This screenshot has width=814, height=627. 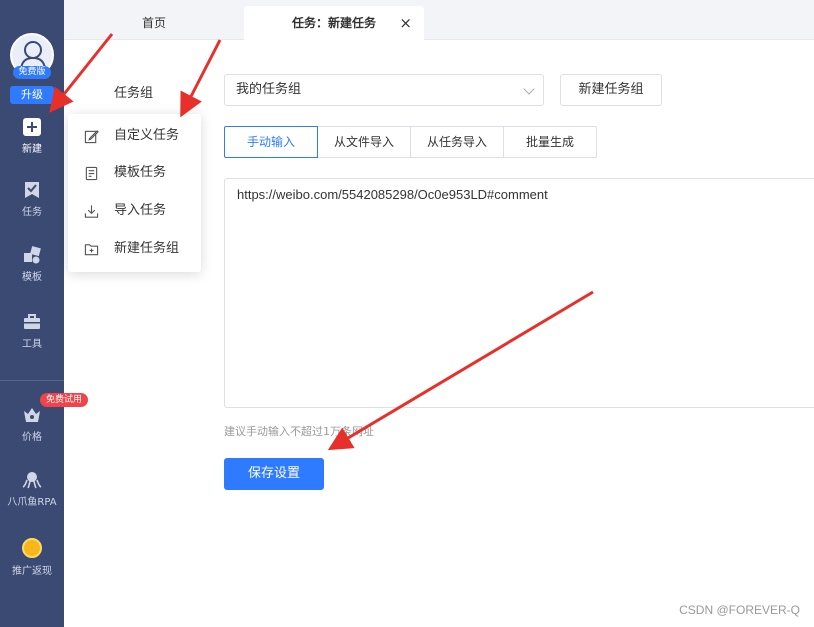 I want to click on sidebar-item-referral: 推广返现, so click(x=32, y=563).